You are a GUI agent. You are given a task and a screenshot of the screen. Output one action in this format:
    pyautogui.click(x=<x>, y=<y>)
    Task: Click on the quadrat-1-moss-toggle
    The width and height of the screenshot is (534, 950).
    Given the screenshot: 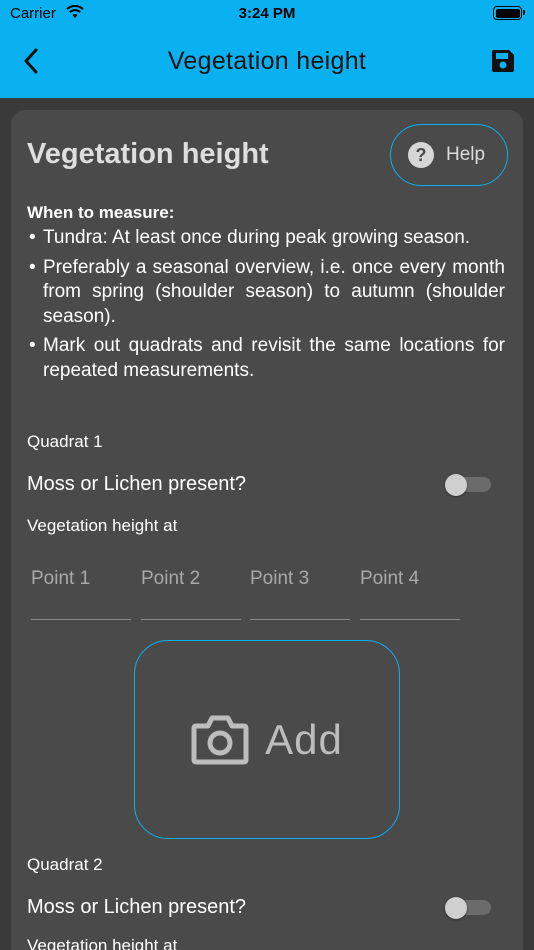 What is the action you would take?
    pyautogui.click(x=468, y=485)
    